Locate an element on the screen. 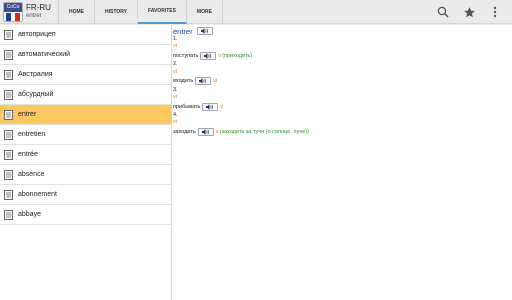  list-item: Австралия is located at coordinates (85, 75).